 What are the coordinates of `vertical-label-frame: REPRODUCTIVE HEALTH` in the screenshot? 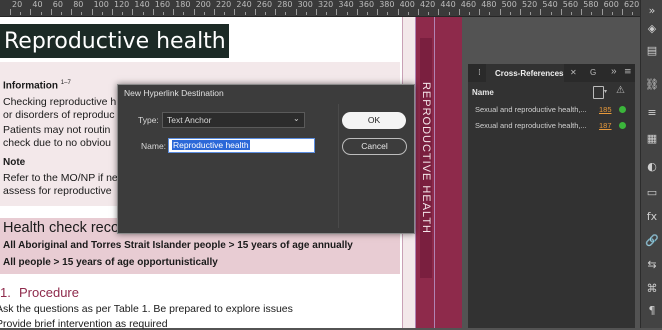 It's located at (426, 158).